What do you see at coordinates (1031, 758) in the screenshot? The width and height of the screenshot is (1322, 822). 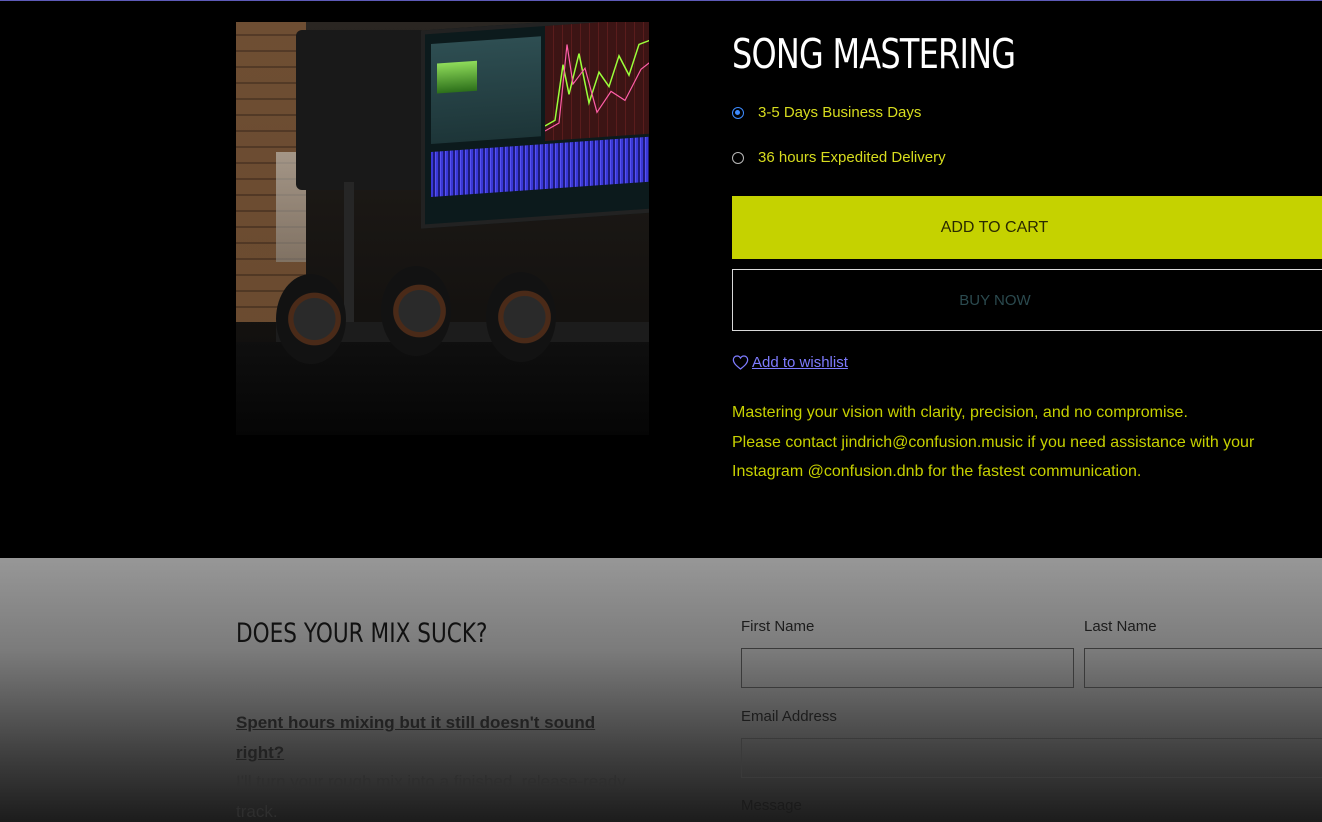 I see `email-input` at bounding box center [1031, 758].